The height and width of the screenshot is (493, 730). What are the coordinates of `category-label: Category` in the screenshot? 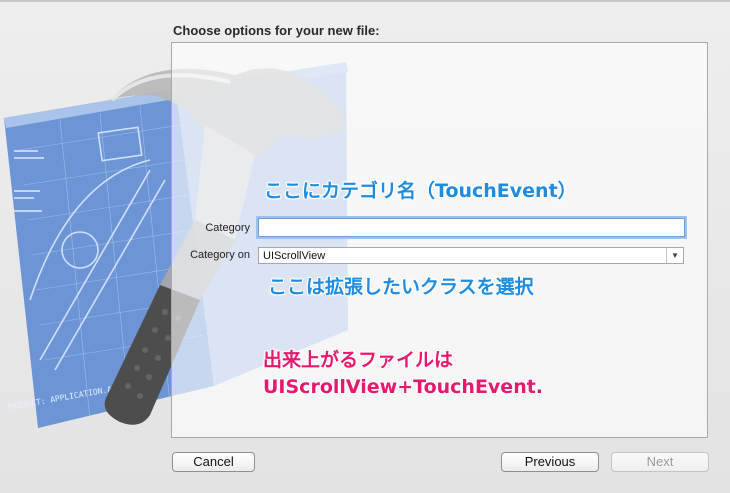 It's located at (227, 228).